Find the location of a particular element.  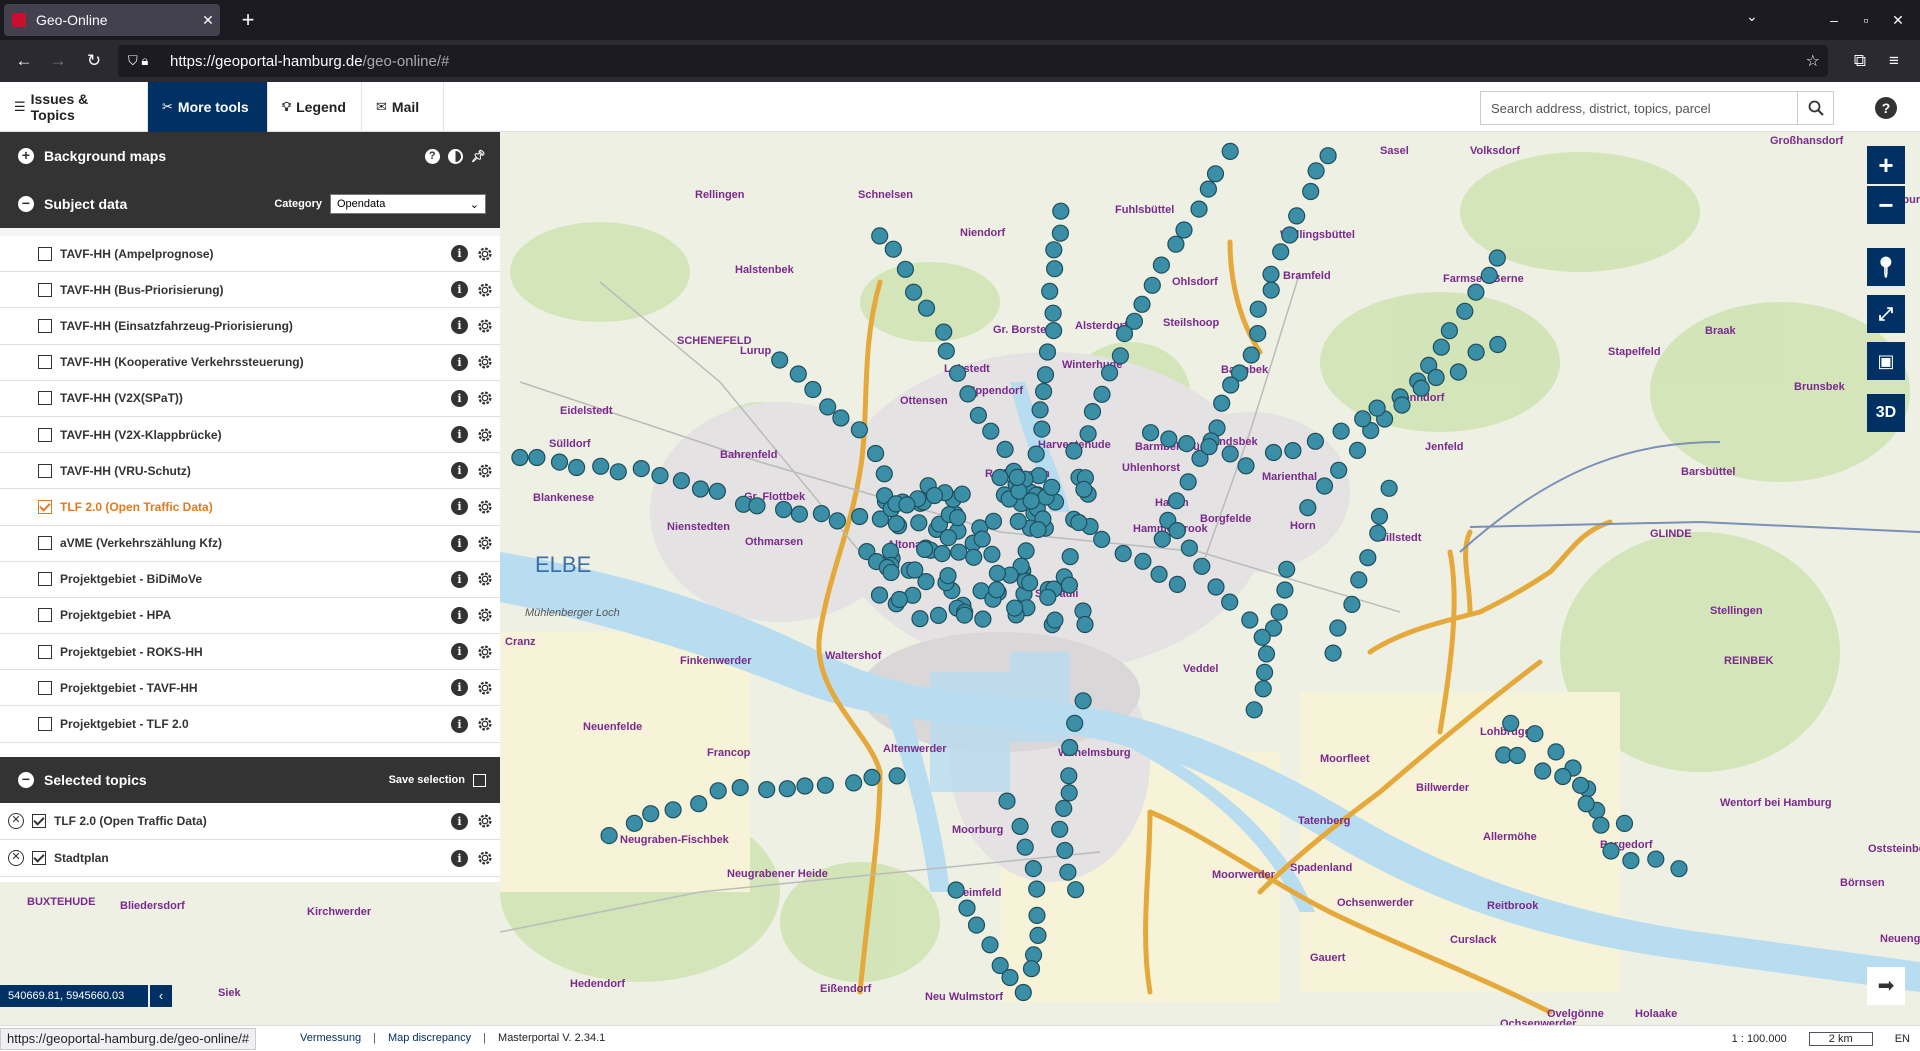

layer-row: aVME (Verkehrszählung Kfz) i is located at coordinates (250, 543).